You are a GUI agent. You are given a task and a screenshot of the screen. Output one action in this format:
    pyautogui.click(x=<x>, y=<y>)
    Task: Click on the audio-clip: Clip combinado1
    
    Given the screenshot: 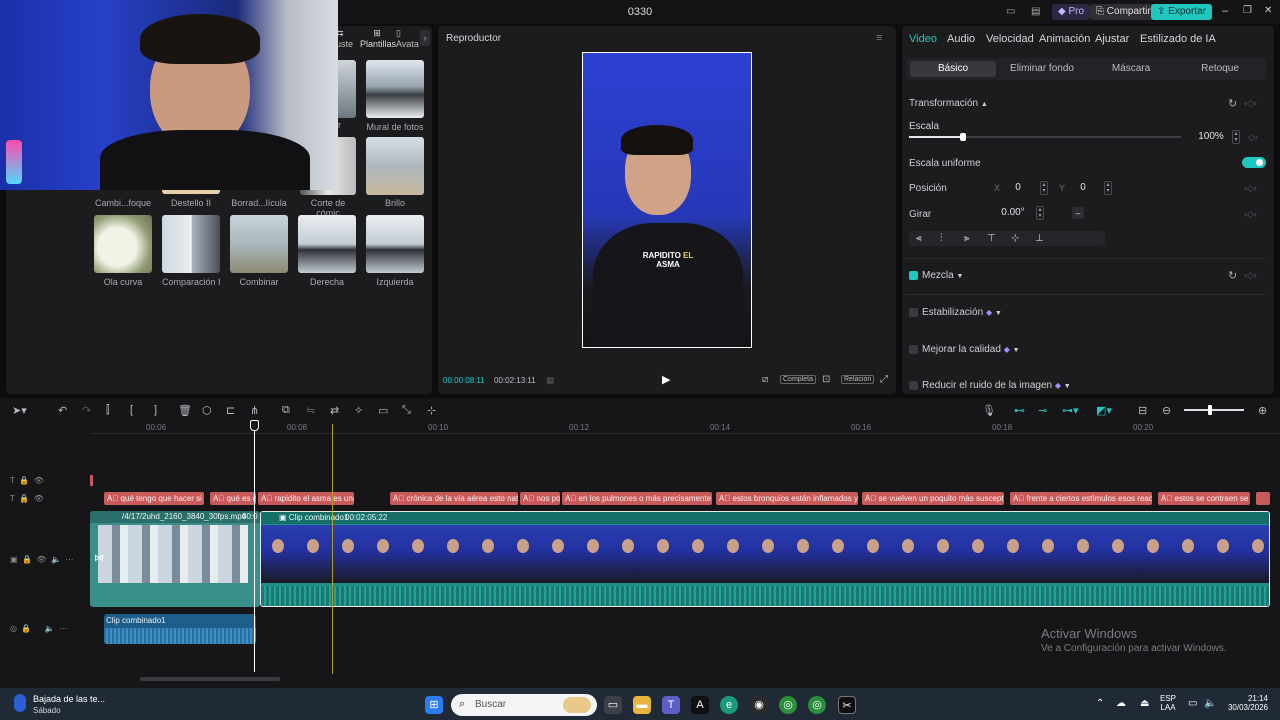 What is the action you would take?
    pyautogui.click(x=180, y=629)
    